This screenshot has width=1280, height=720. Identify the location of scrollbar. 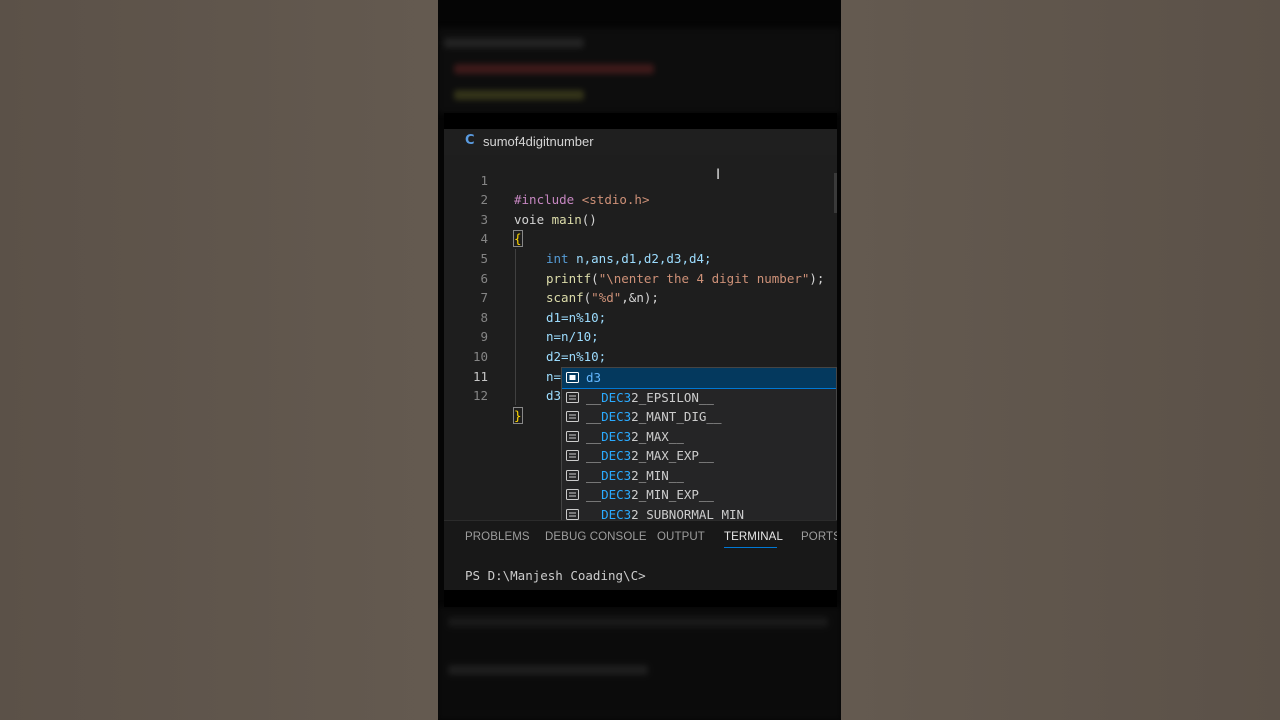
(835, 193).